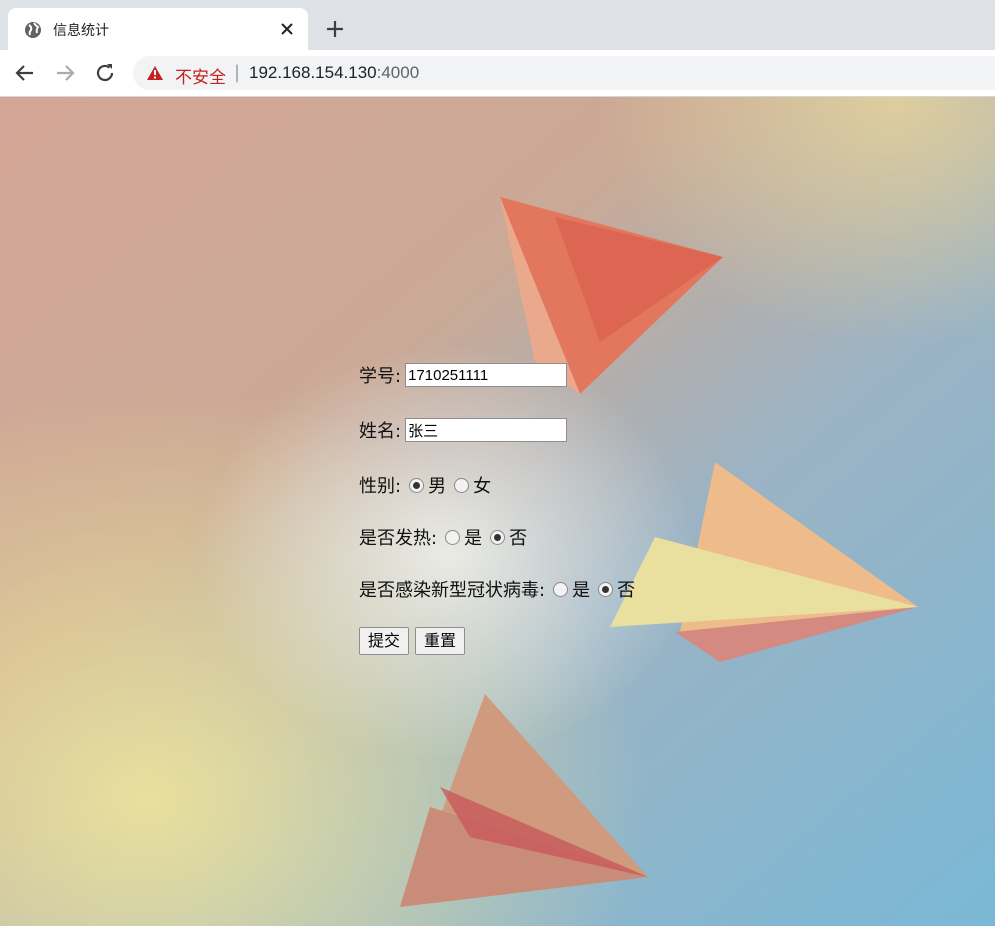 Image resolution: width=995 pixels, height=926 pixels. I want to click on infected-row: 是否感染新型冠状病毒: 是 否, so click(497, 589).